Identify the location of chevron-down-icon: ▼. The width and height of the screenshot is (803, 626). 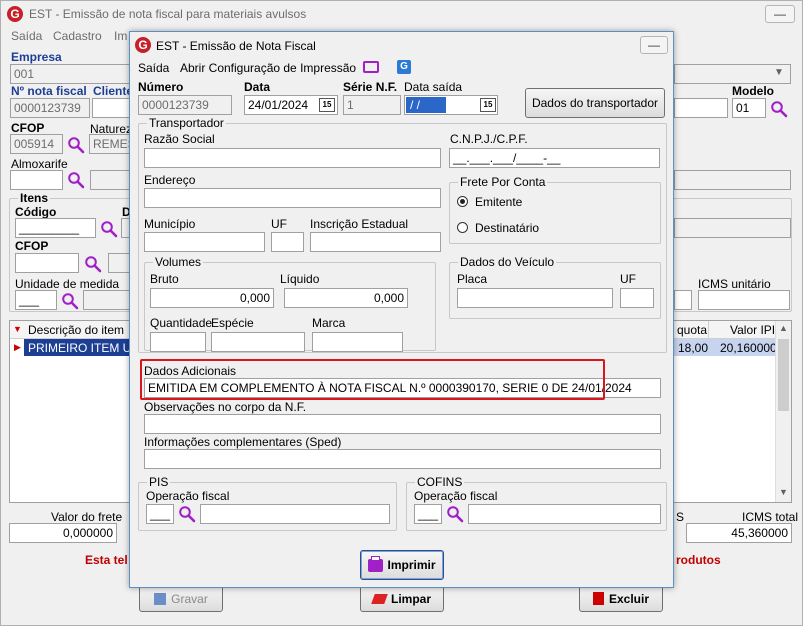
(779, 72).